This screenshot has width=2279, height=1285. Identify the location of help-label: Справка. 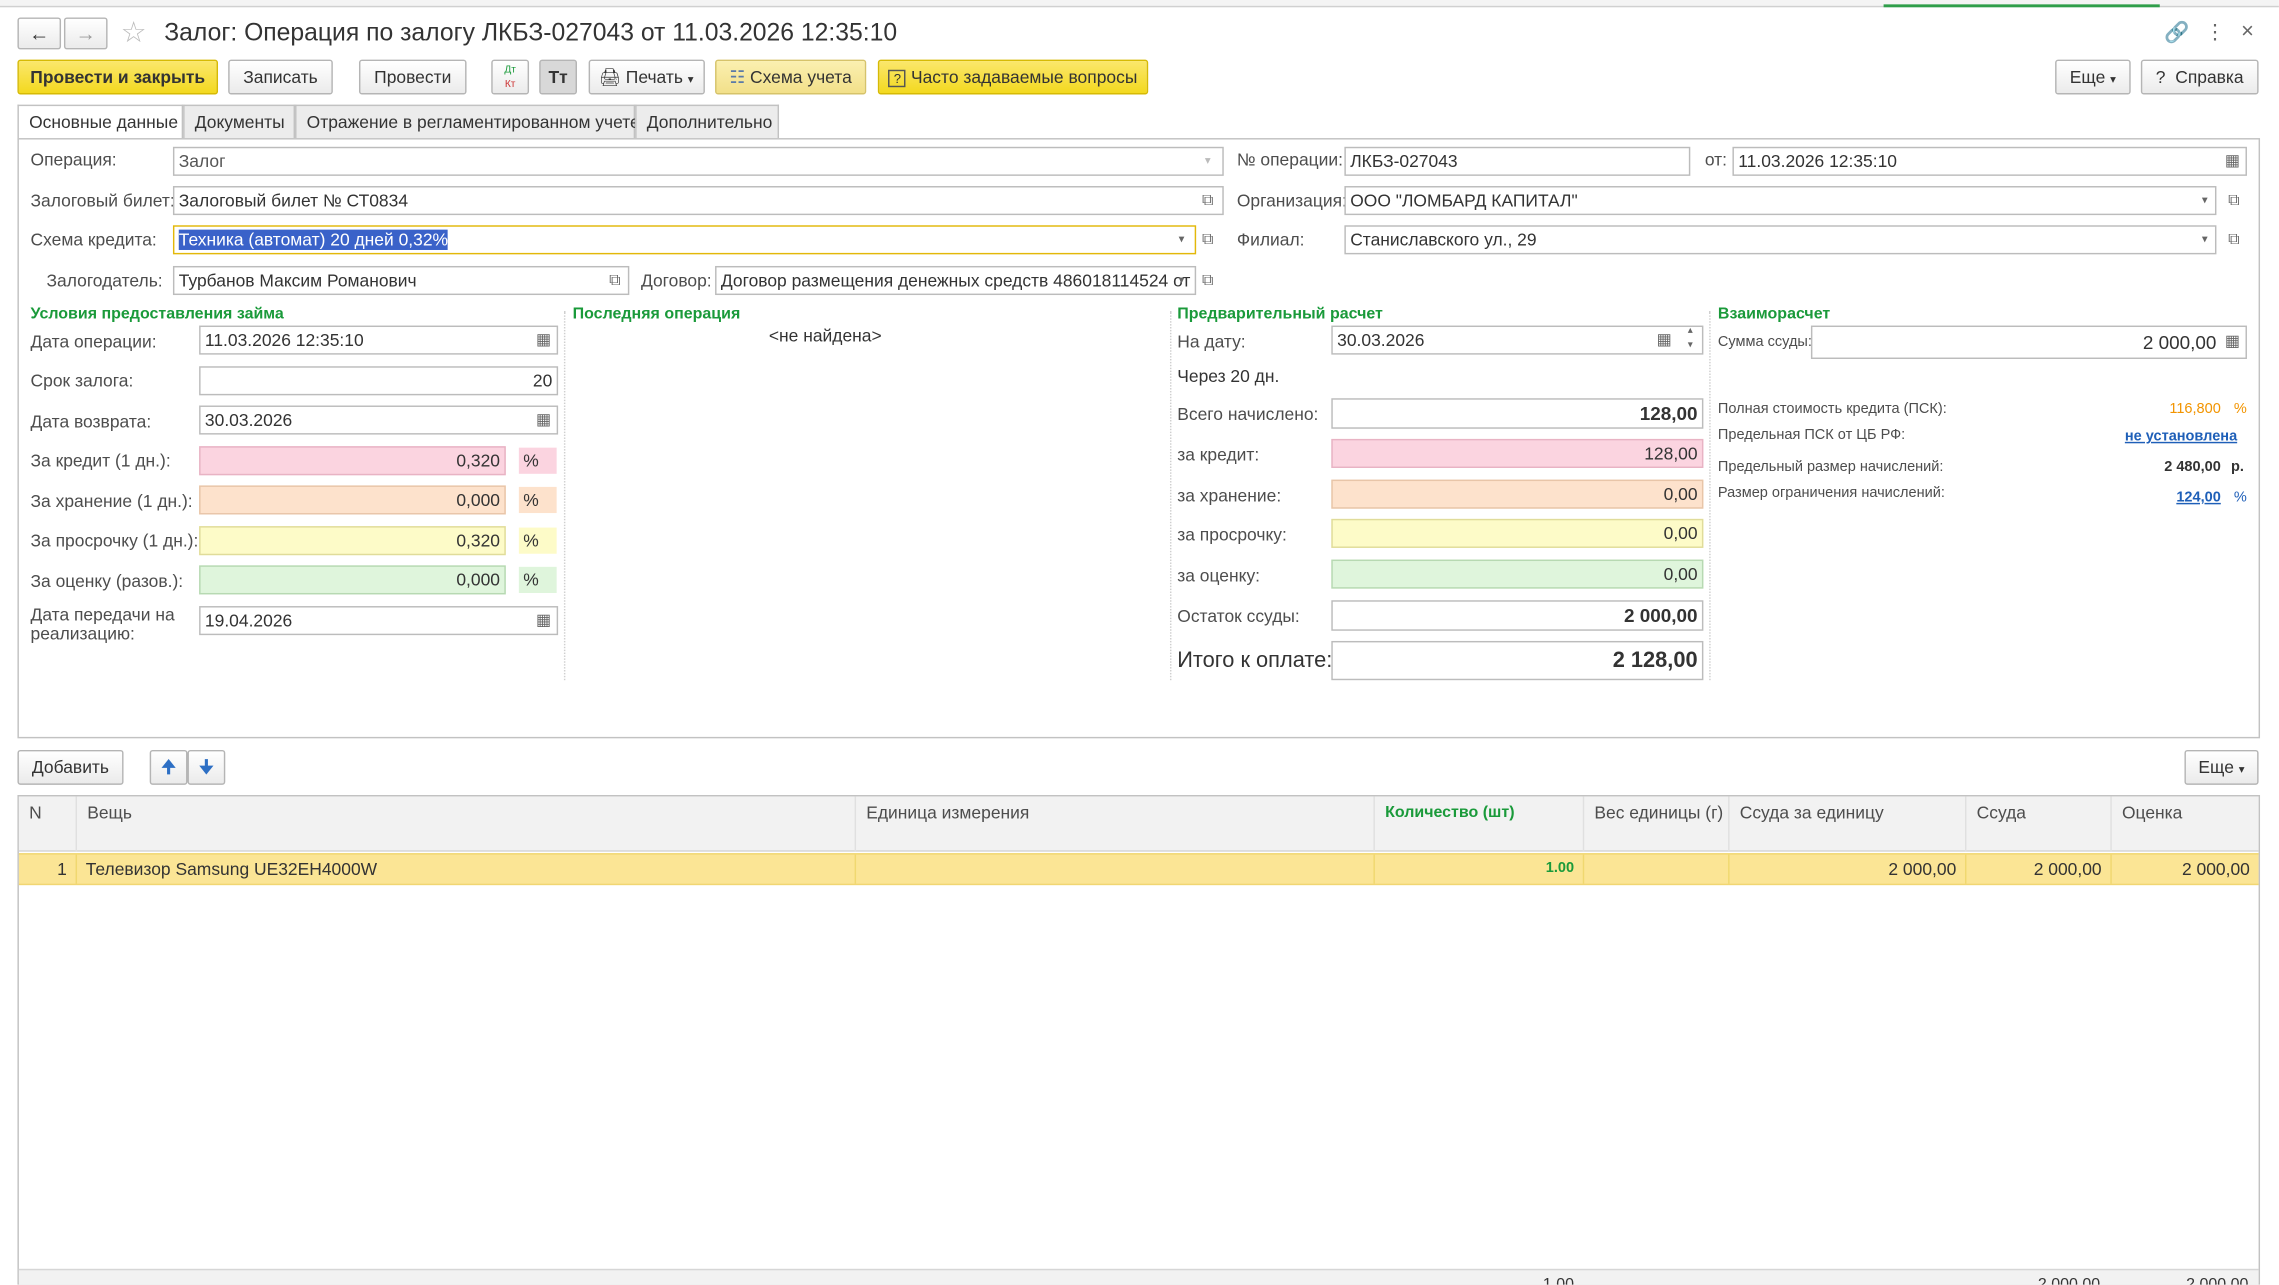
(2209, 77).